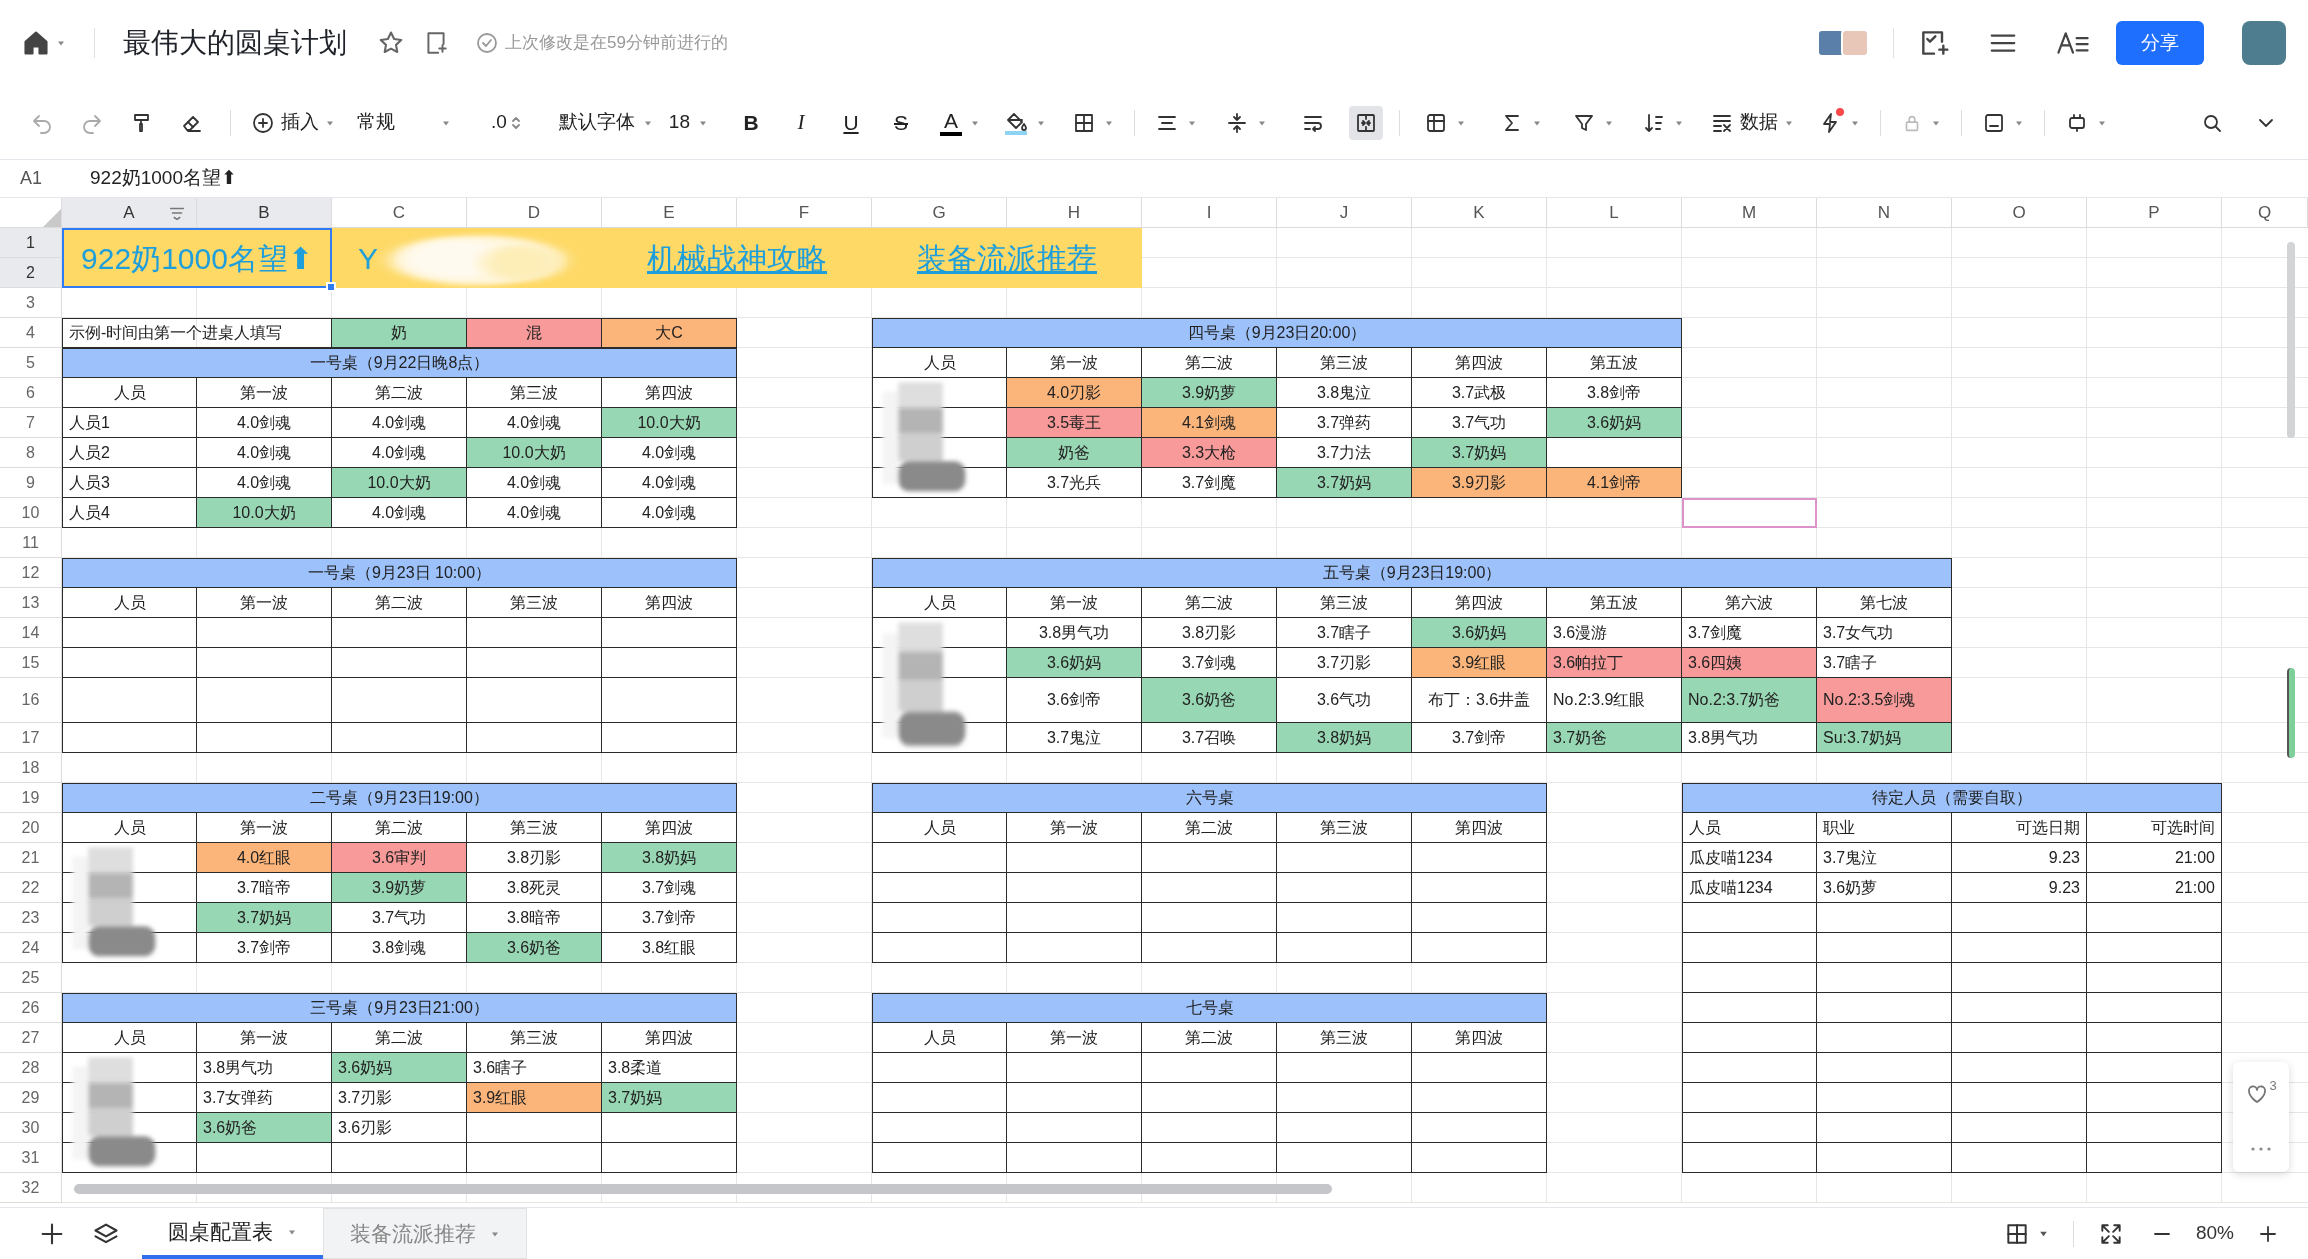  Describe the element at coordinates (2019, 213) in the screenshot. I see `column-header: O` at that location.